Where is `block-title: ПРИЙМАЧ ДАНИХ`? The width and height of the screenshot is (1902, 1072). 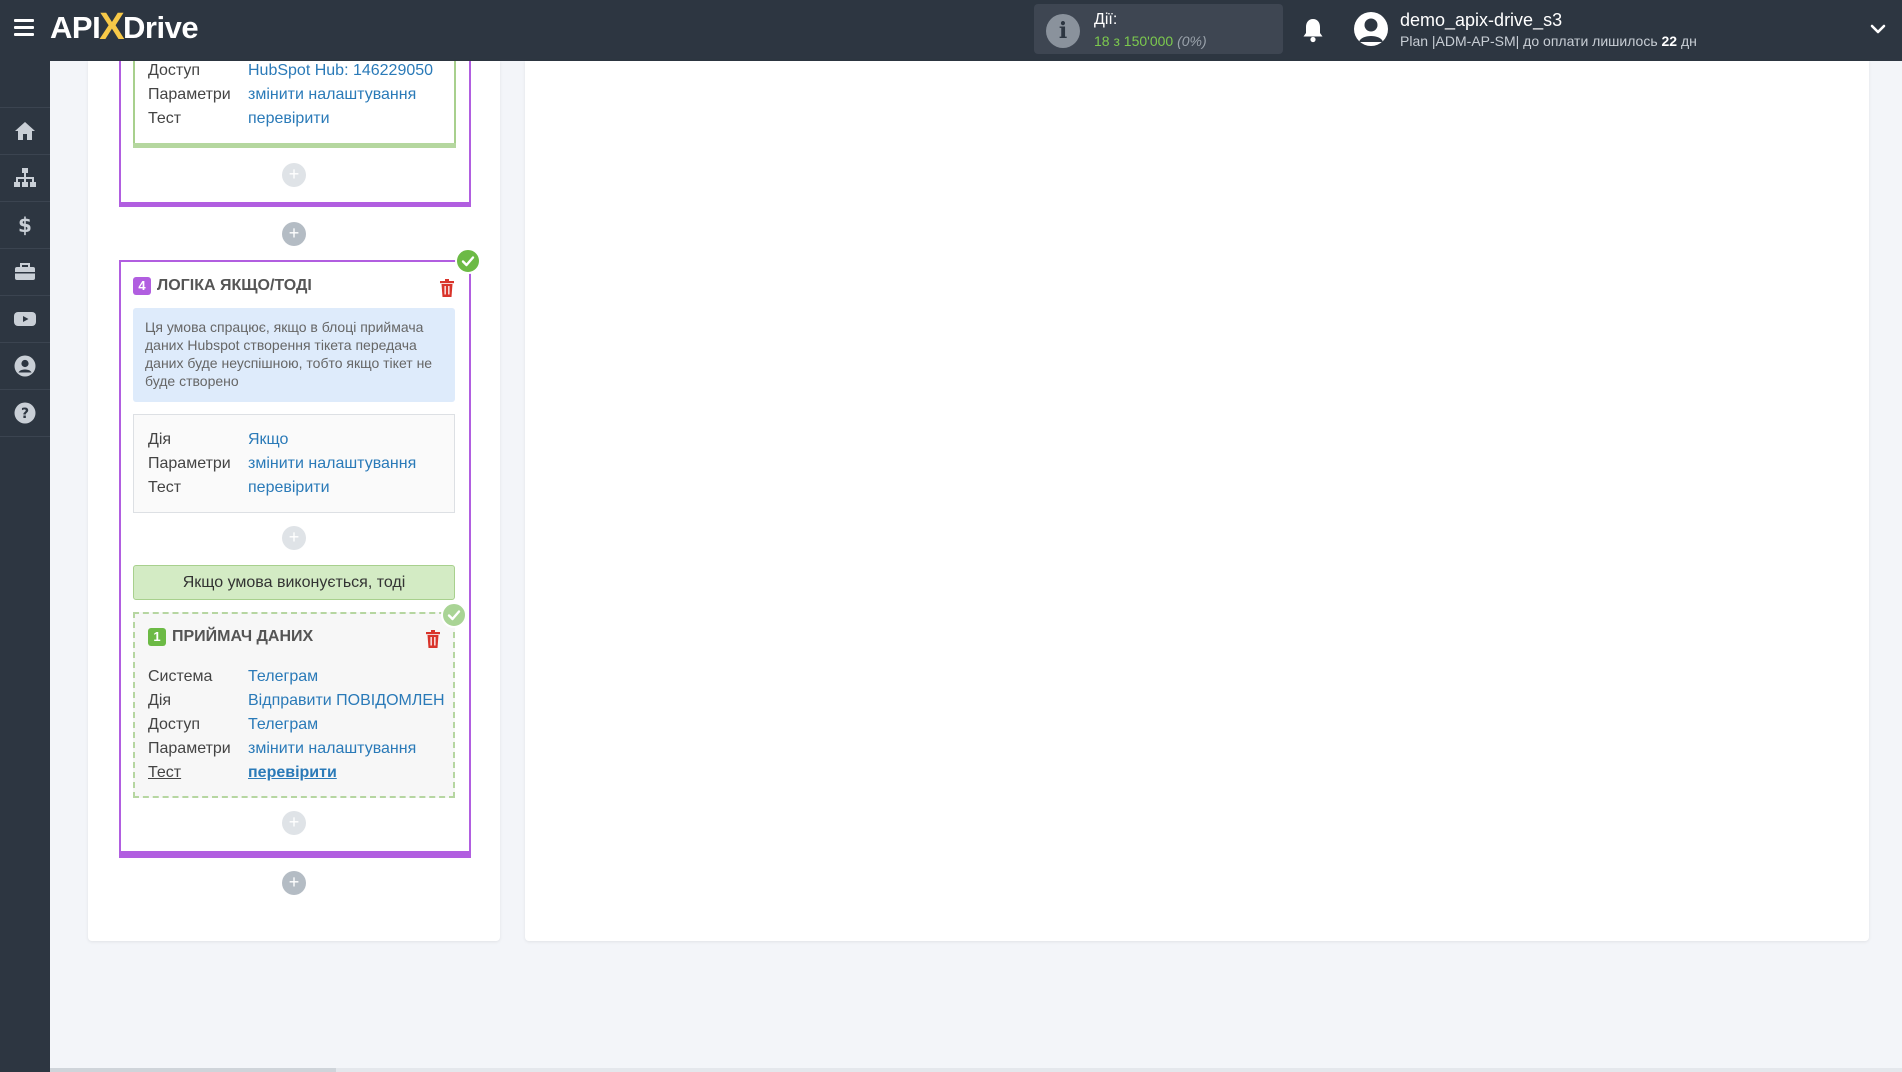 block-title: ПРИЙМАЧ ДАНИХ is located at coordinates (243, 636).